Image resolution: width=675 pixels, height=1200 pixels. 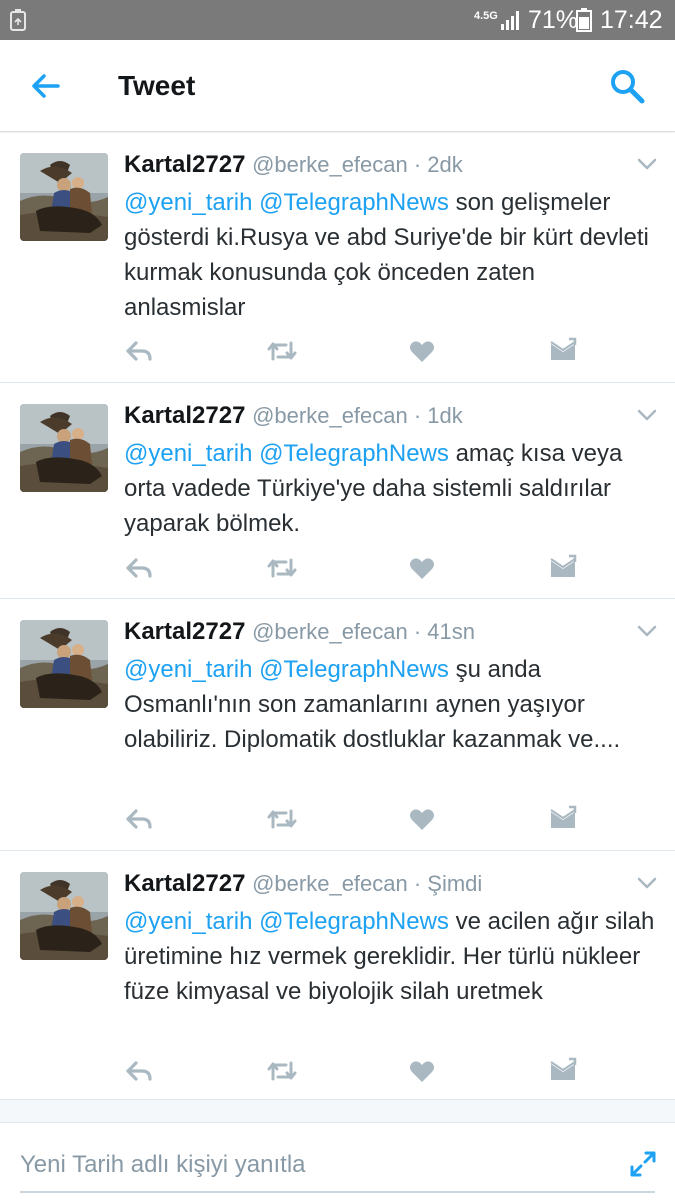 I want to click on tweet-header: Kartal2727 @berke_efecan · 41sn, so click(x=299, y=632).